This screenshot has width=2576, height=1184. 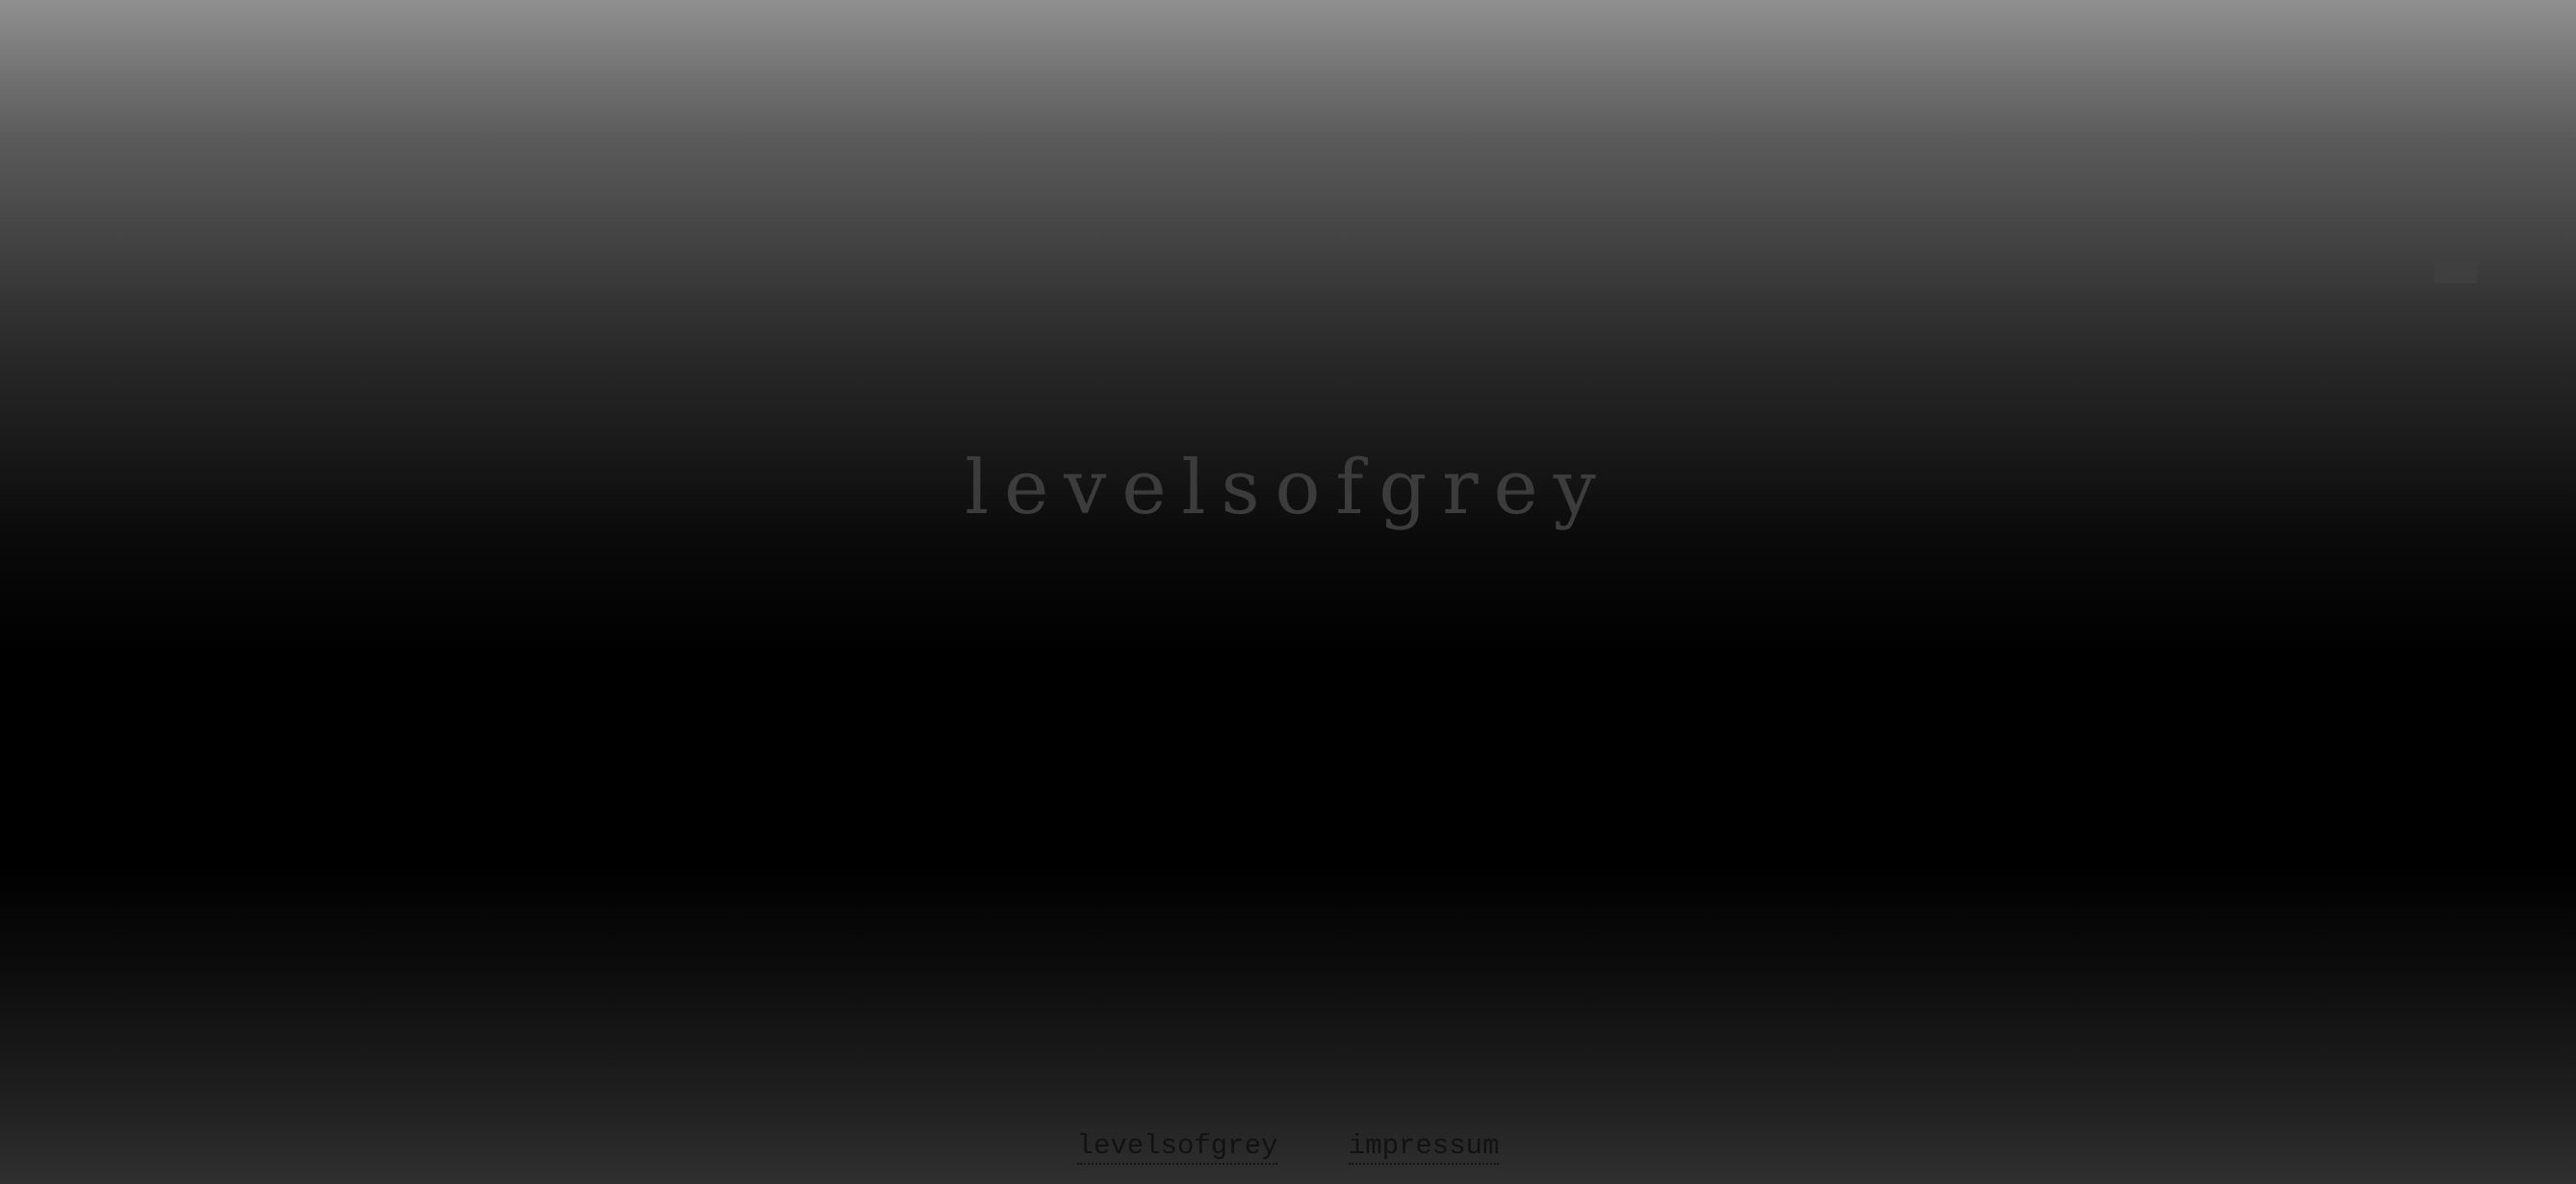 What do you see at coordinates (1177, 1147) in the screenshot?
I see `footer-link-levelsofgrey: levelsofgrey` at bounding box center [1177, 1147].